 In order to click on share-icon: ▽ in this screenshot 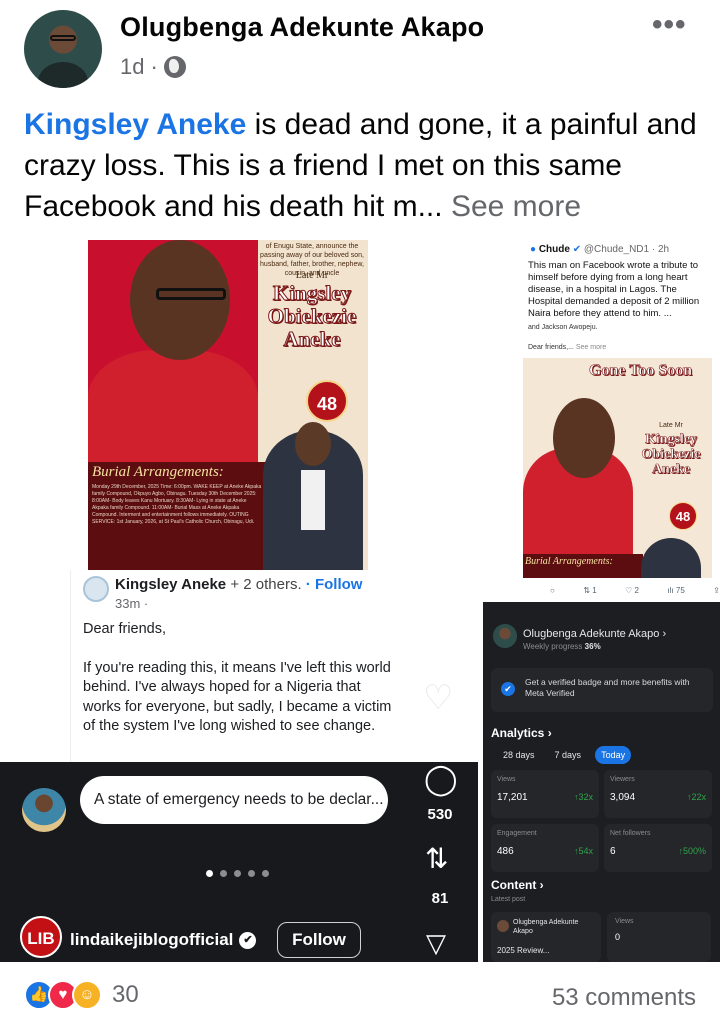, I will do `click(436, 943)`.